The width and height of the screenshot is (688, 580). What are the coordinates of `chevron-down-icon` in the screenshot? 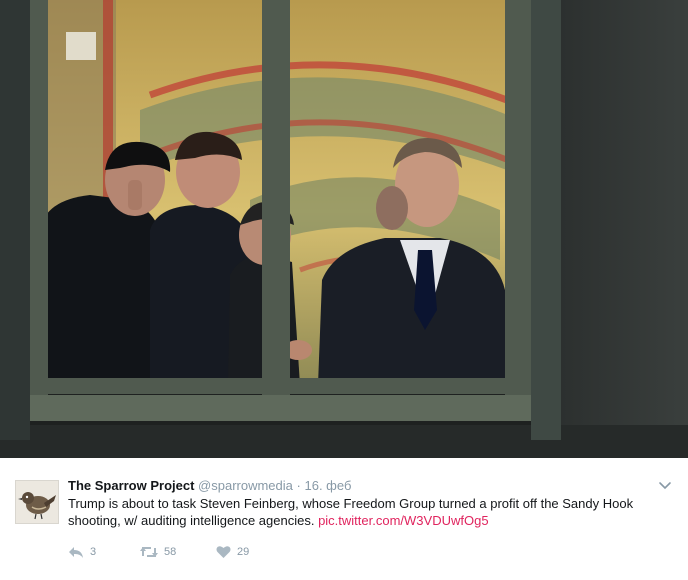 It's located at (665, 486).